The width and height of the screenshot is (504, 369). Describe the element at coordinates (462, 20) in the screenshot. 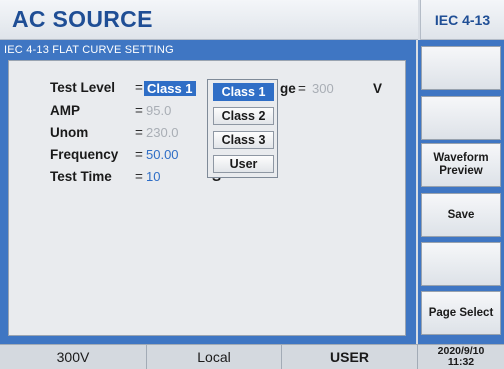

I see `mode-indicator: IEC 4-13` at that location.